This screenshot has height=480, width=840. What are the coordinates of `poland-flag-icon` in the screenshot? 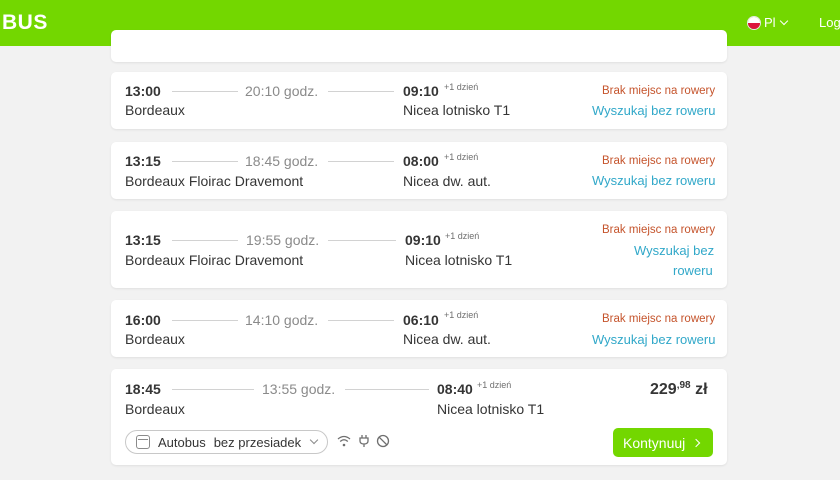 It's located at (754, 22).